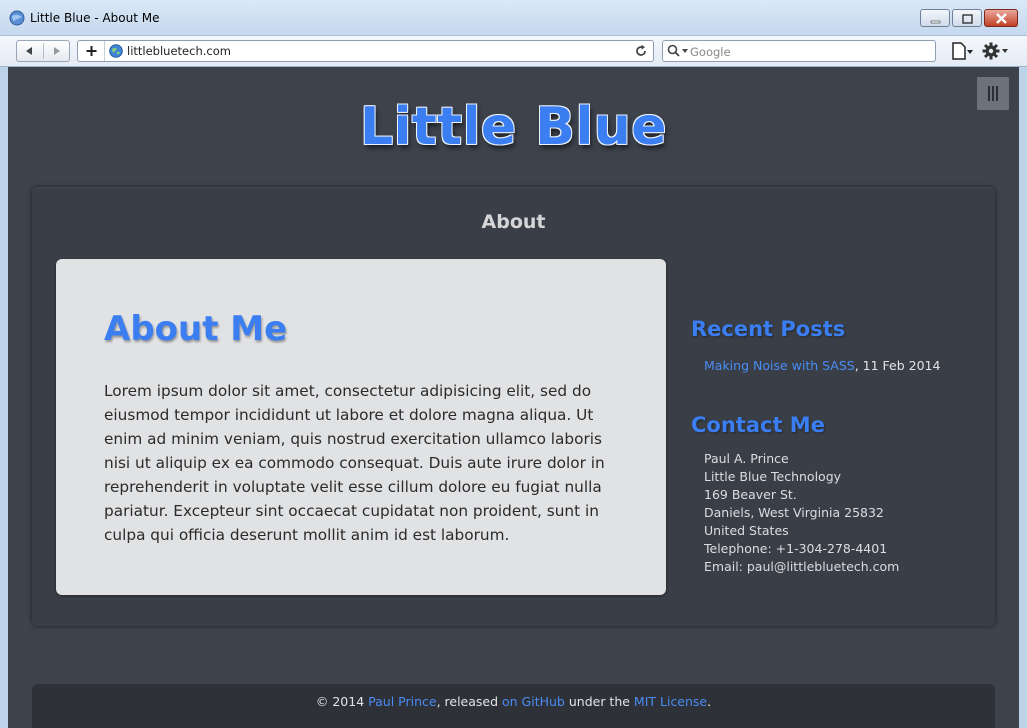 The image size is (1027, 728). Describe the element at coordinates (533, 701) in the screenshot. I see `github-link: on GitHub` at that location.